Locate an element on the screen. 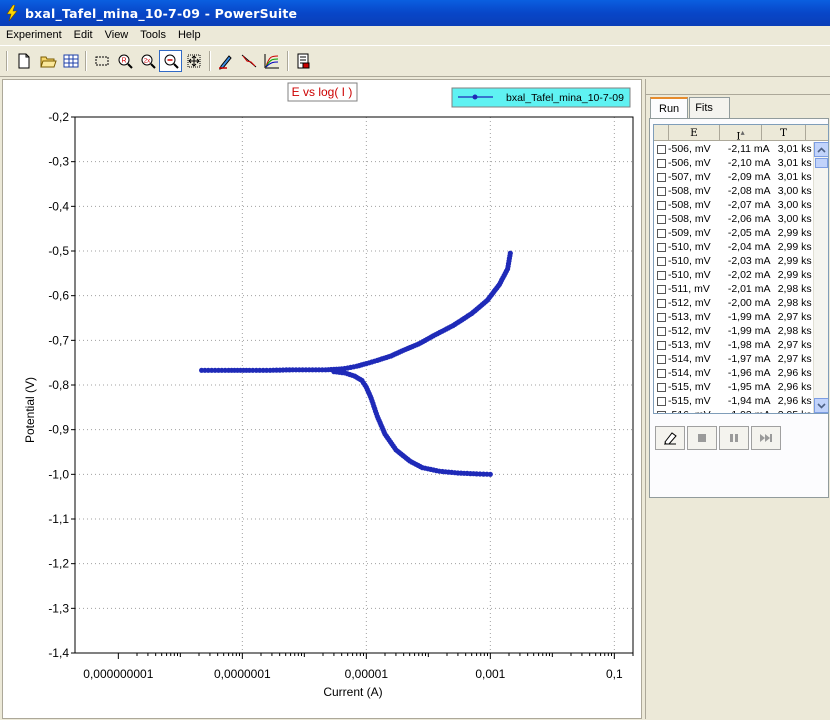 This screenshot has width=830, height=720. table-row: -512, mV -1,99 mA 2,98 ks is located at coordinates (734, 331).